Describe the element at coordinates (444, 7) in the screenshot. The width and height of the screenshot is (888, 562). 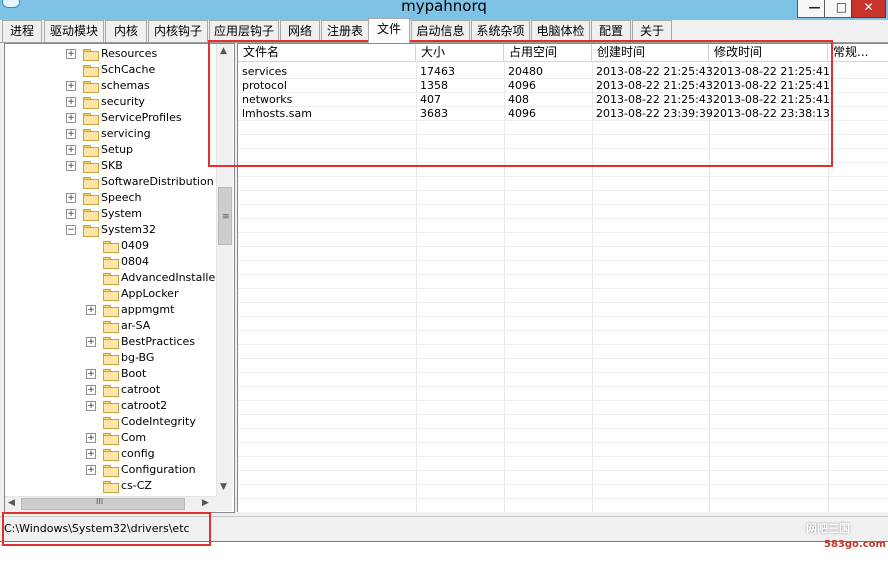
I see `window-title: mypahnorq` at that location.